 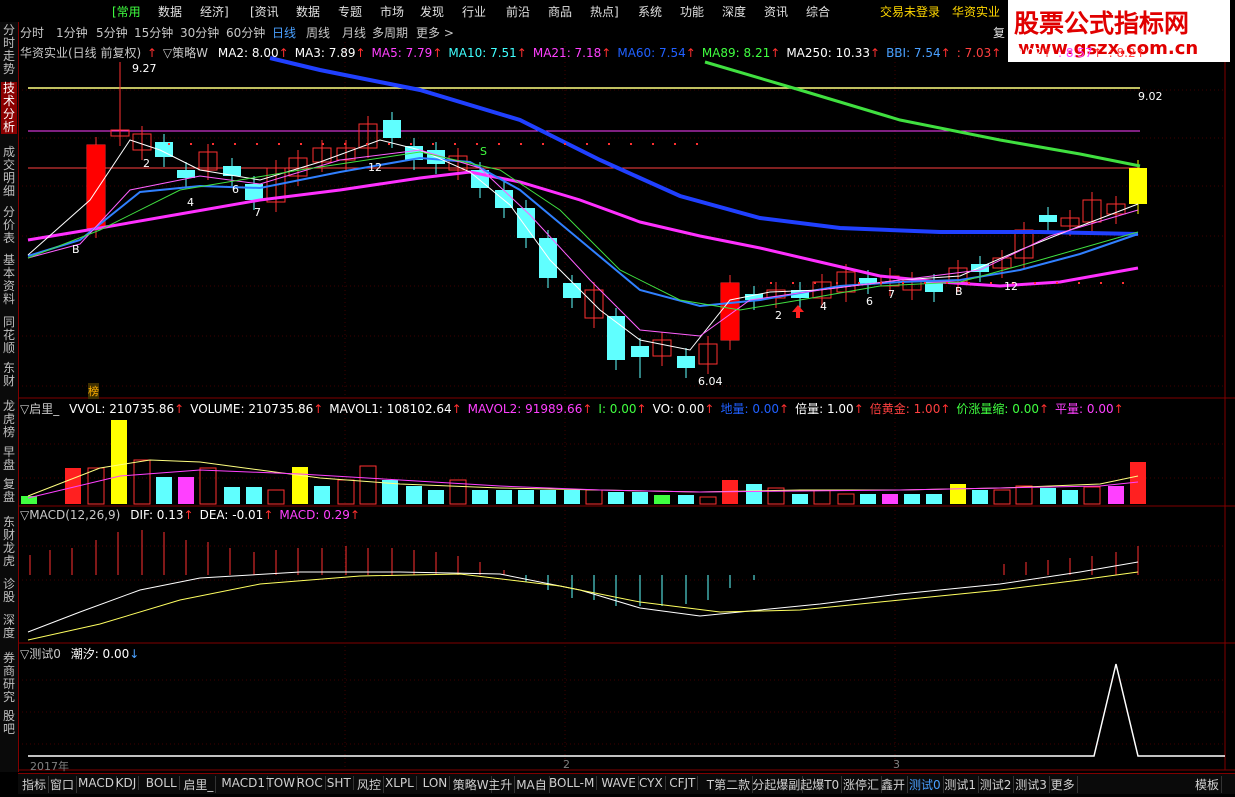 What do you see at coordinates (9, 542) in the screenshot?
I see `left-nav-item-10: 东财龙虎` at bounding box center [9, 542].